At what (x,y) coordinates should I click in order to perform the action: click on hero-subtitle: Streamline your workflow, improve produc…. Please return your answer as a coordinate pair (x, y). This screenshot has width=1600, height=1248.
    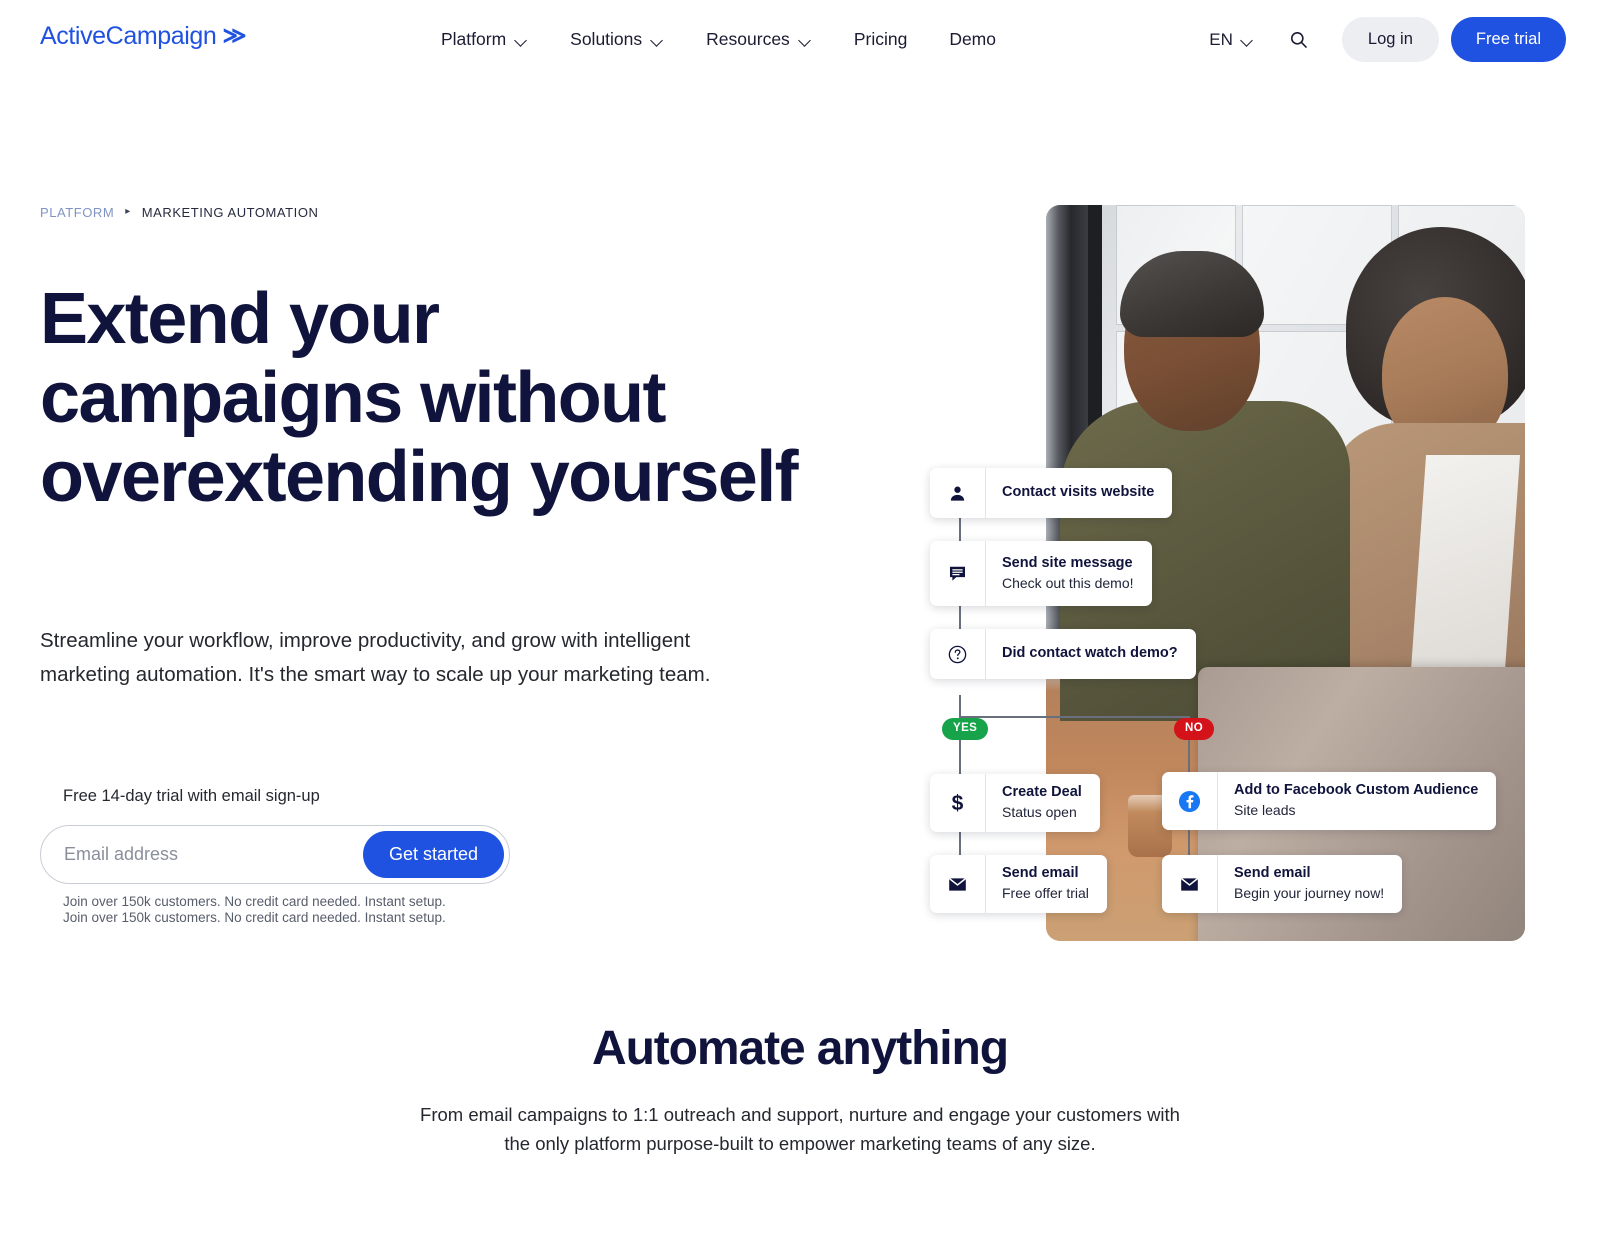
    Looking at the image, I should click on (375, 657).